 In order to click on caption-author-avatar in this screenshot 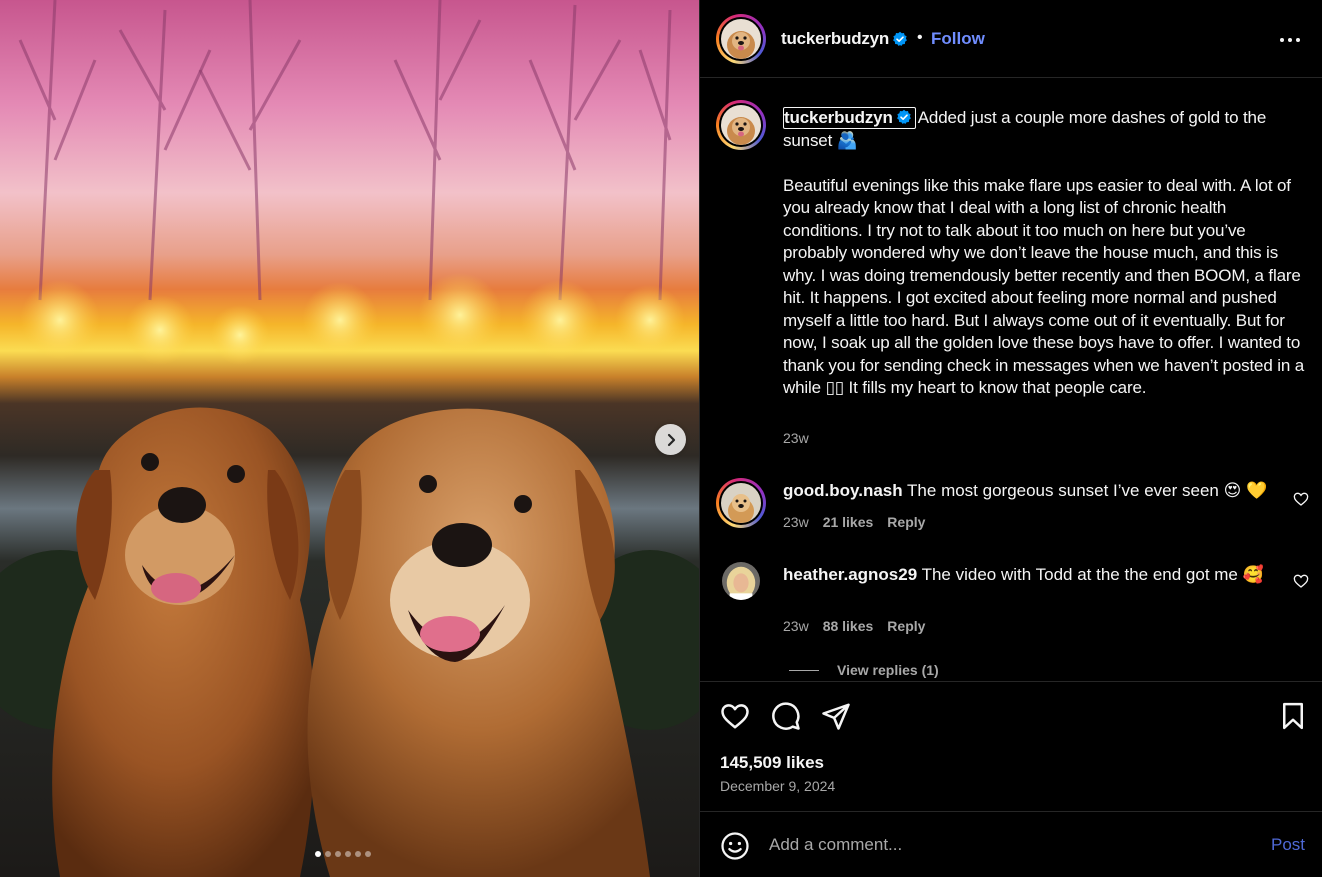, I will do `click(741, 125)`.